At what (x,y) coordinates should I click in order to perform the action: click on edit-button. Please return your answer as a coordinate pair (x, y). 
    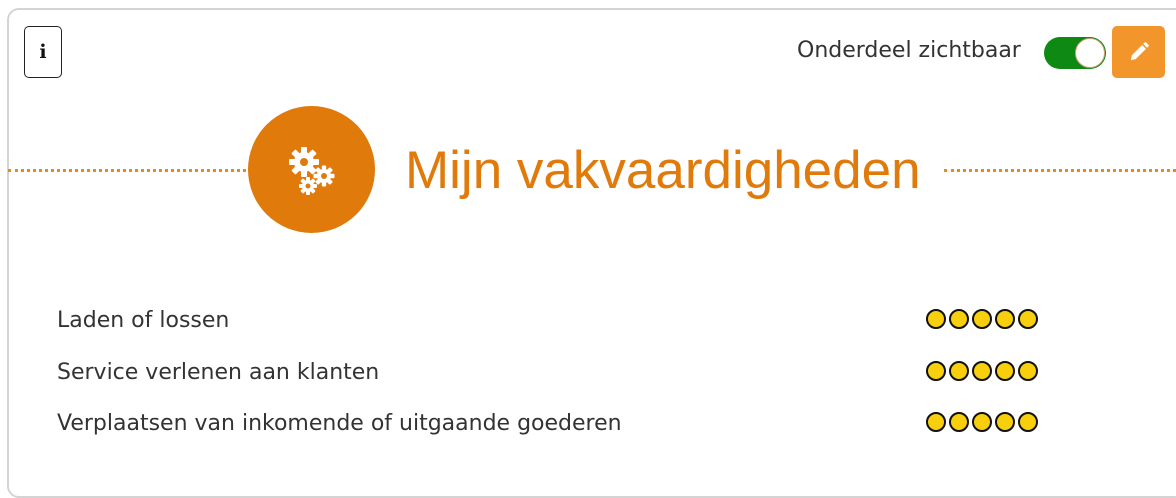
    Looking at the image, I should click on (1138, 52).